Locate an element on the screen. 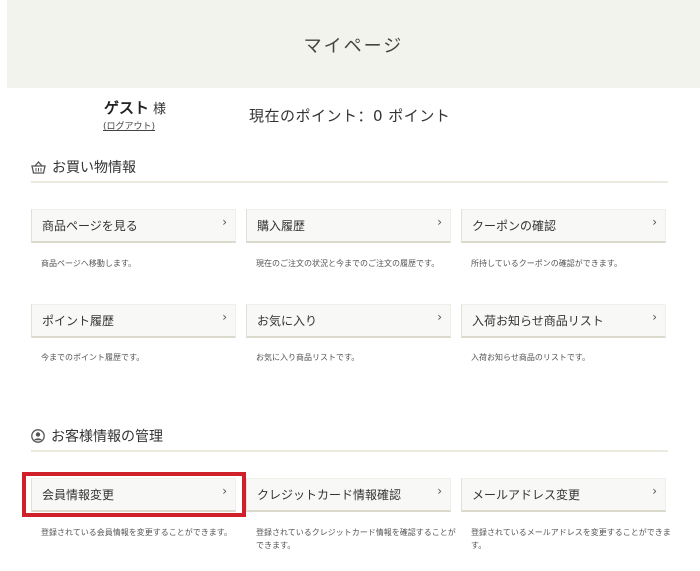  card-description: お気に入り商品リストです。 is located at coordinates (308, 357).